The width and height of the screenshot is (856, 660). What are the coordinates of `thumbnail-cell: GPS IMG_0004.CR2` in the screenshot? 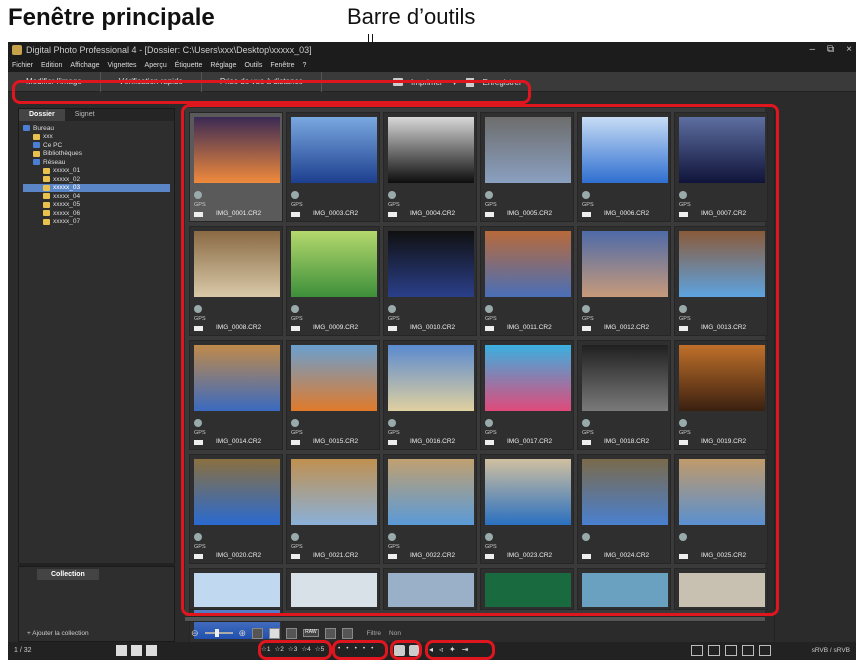 It's located at (430, 167).